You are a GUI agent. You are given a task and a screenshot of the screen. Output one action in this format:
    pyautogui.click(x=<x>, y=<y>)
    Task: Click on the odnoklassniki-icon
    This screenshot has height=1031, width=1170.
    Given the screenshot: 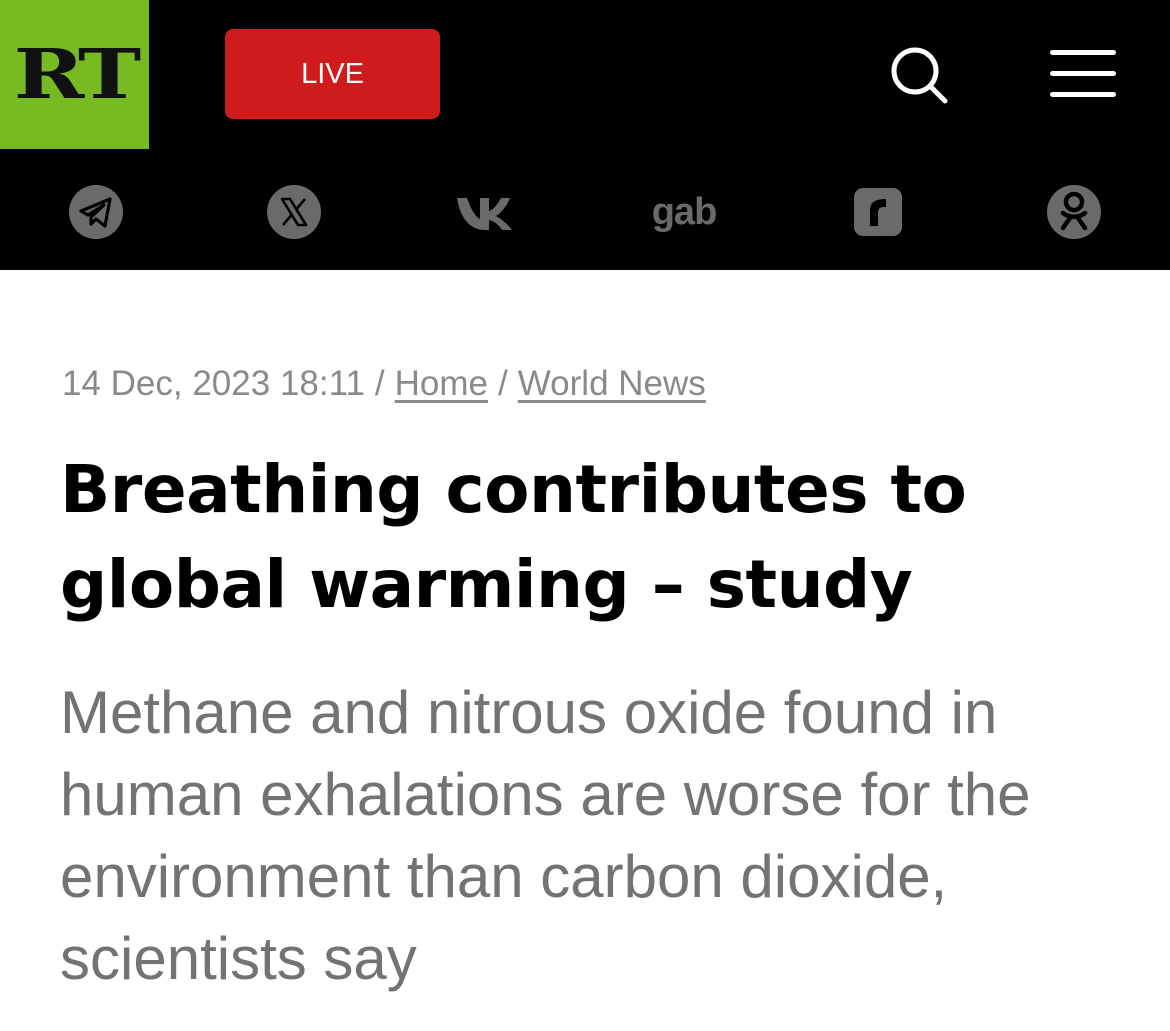 What is the action you would take?
    pyautogui.click(x=1074, y=212)
    